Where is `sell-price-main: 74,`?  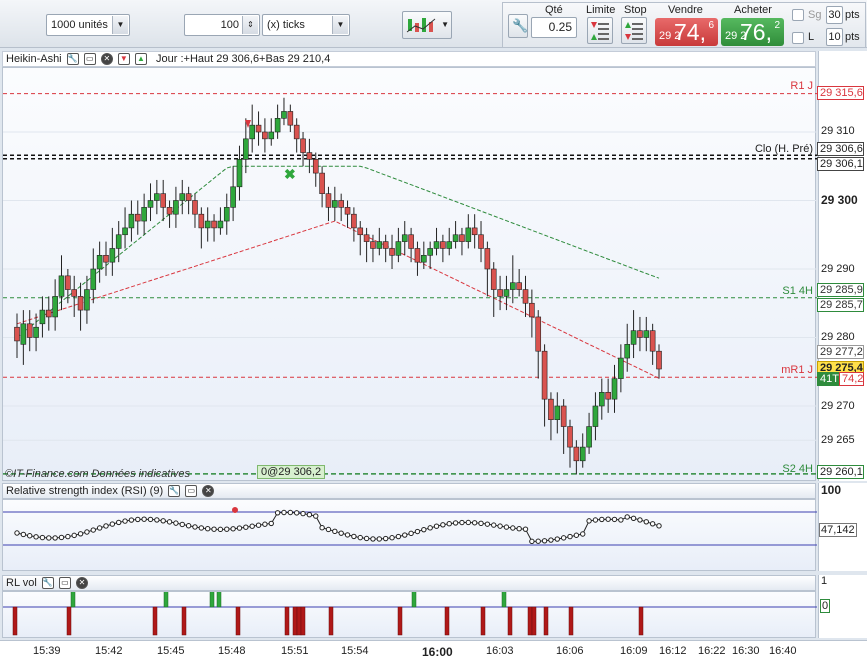 sell-price-main: 74, is located at coordinates (690, 32).